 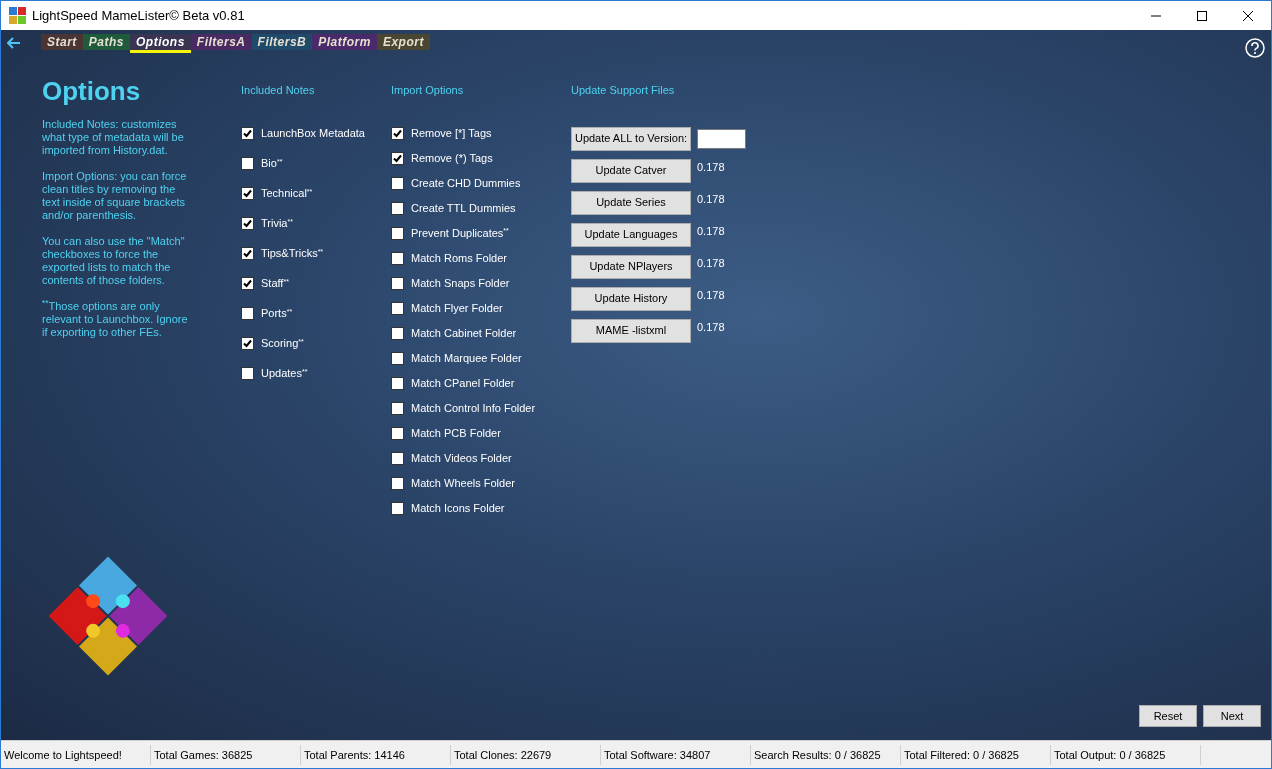 What do you see at coordinates (226, 754) in the screenshot?
I see `status-text: Total Games: 36825` at bounding box center [226, 754].